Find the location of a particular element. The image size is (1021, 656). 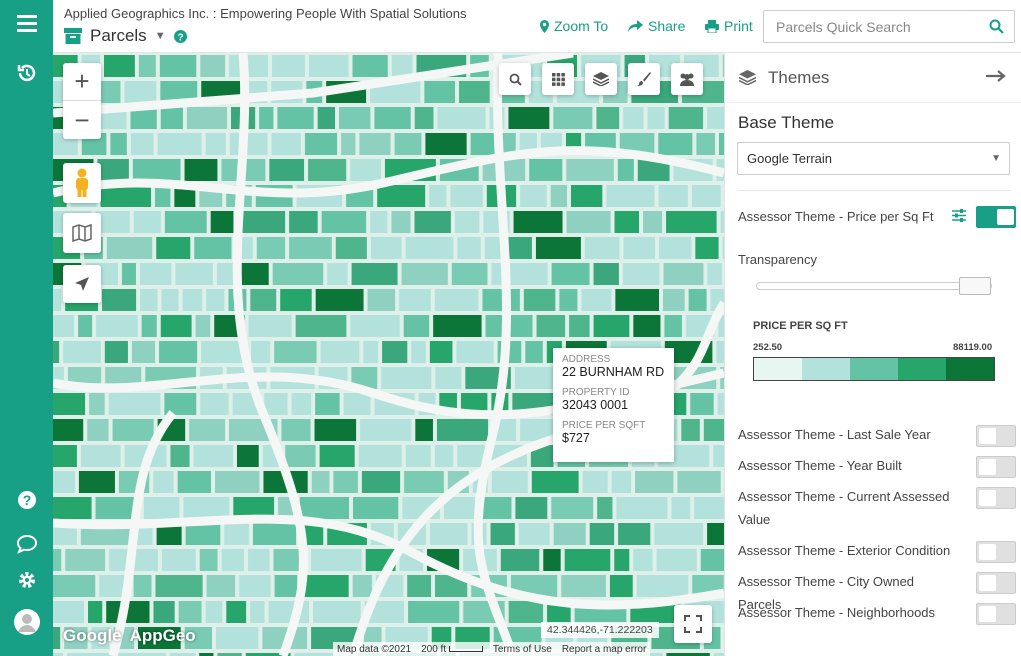

grid-icon is located at coordinates (558, 79).